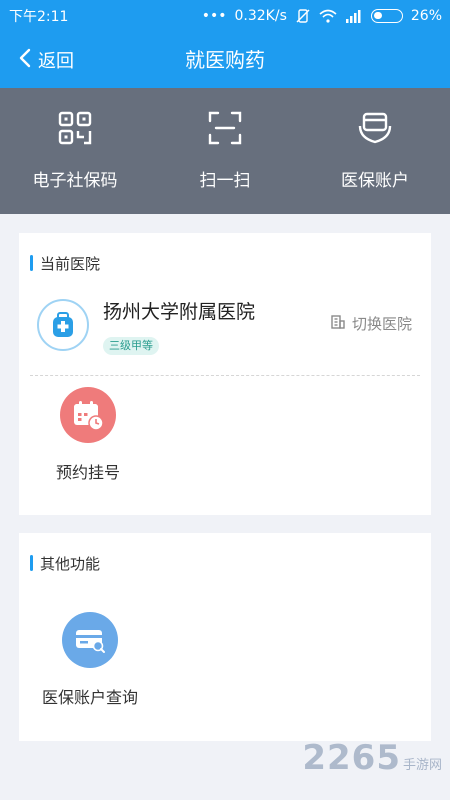 Image resolution: width=450 pixels, height=800 pixels. I want to click on back-button: 返回, so click(46, 60).